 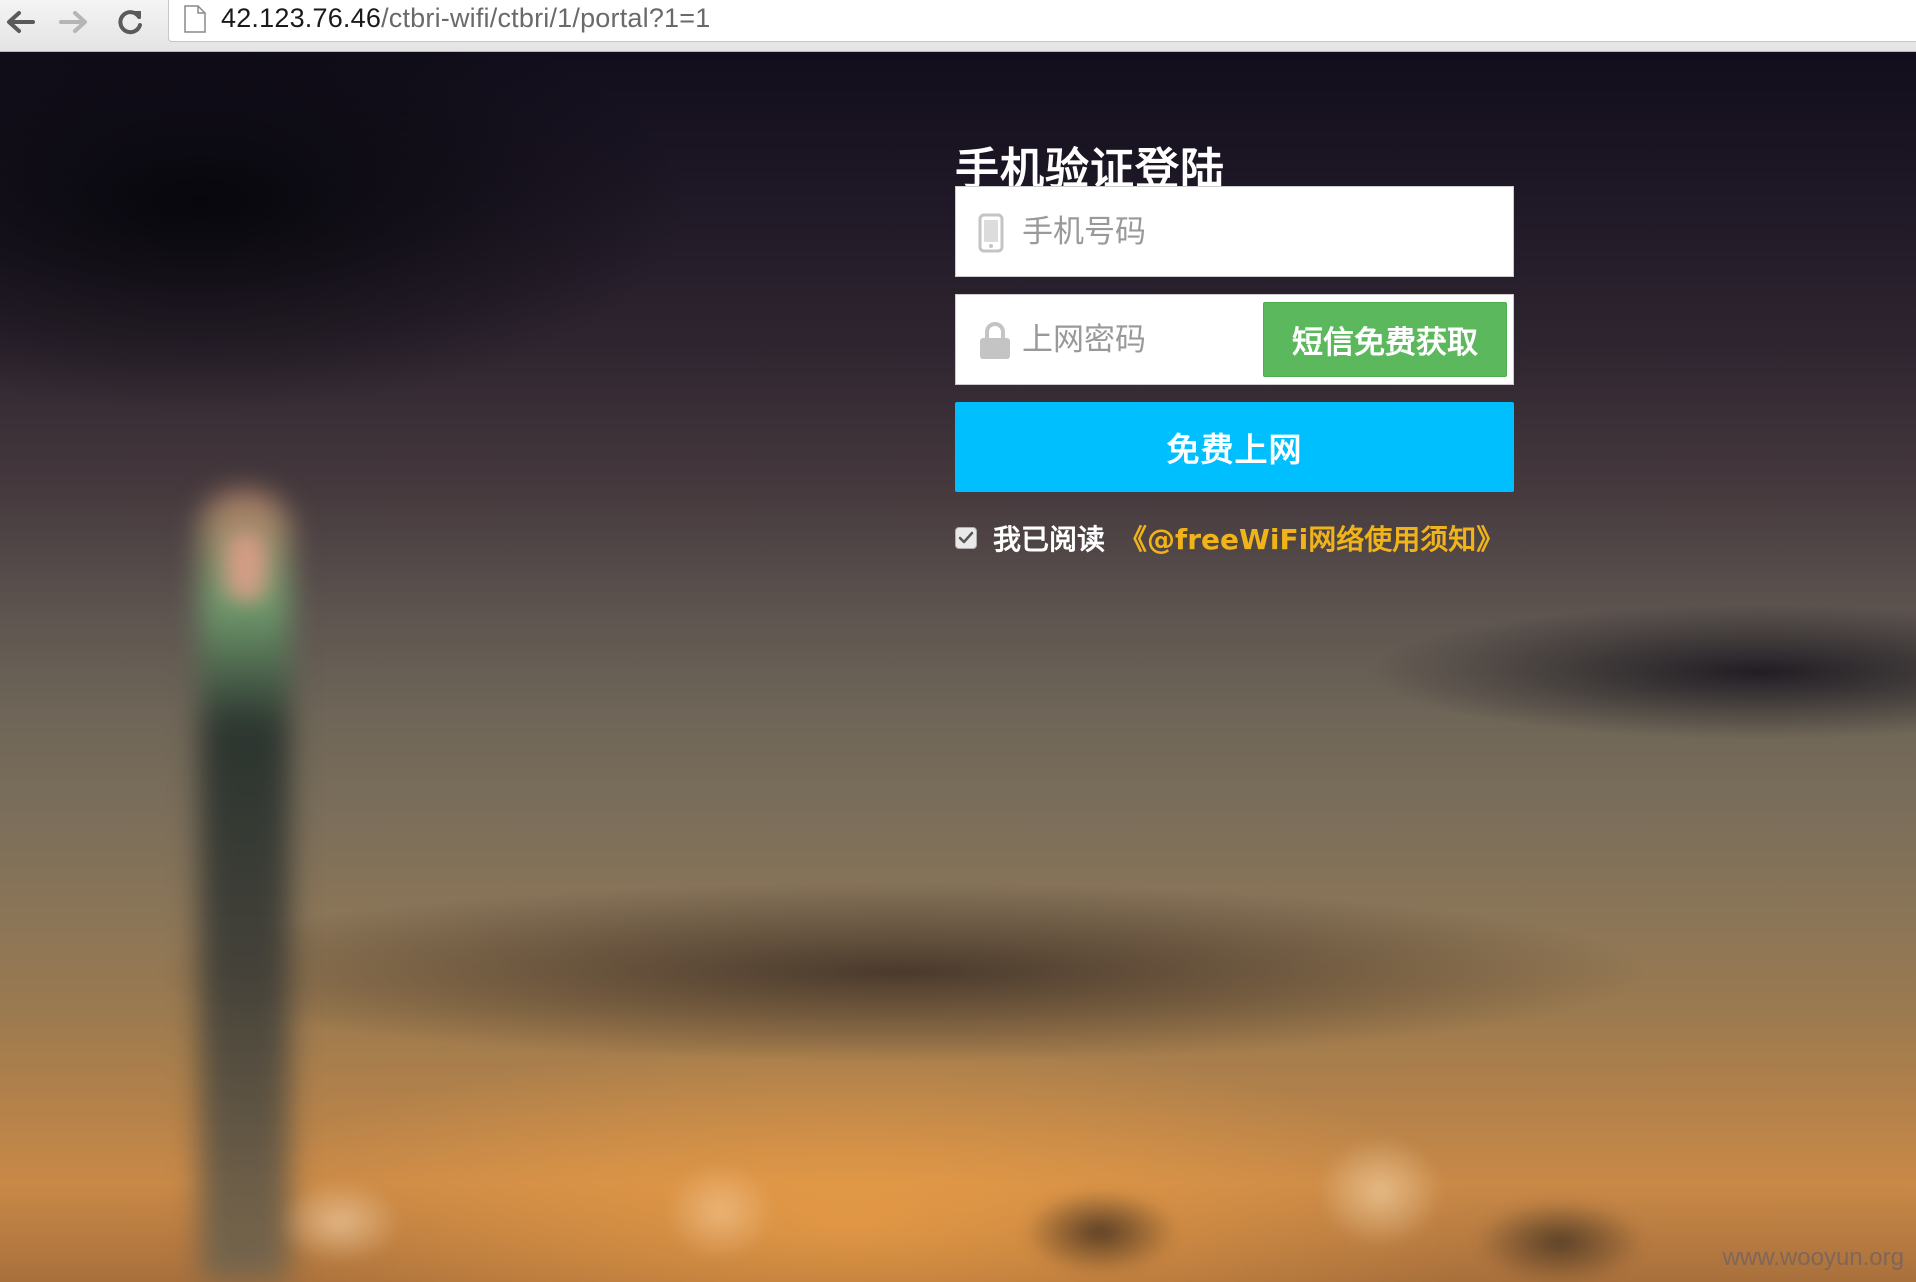 I want to click on terms-link: 《@freeWiFi网络使用须知》, so click(x=1311, y=538).